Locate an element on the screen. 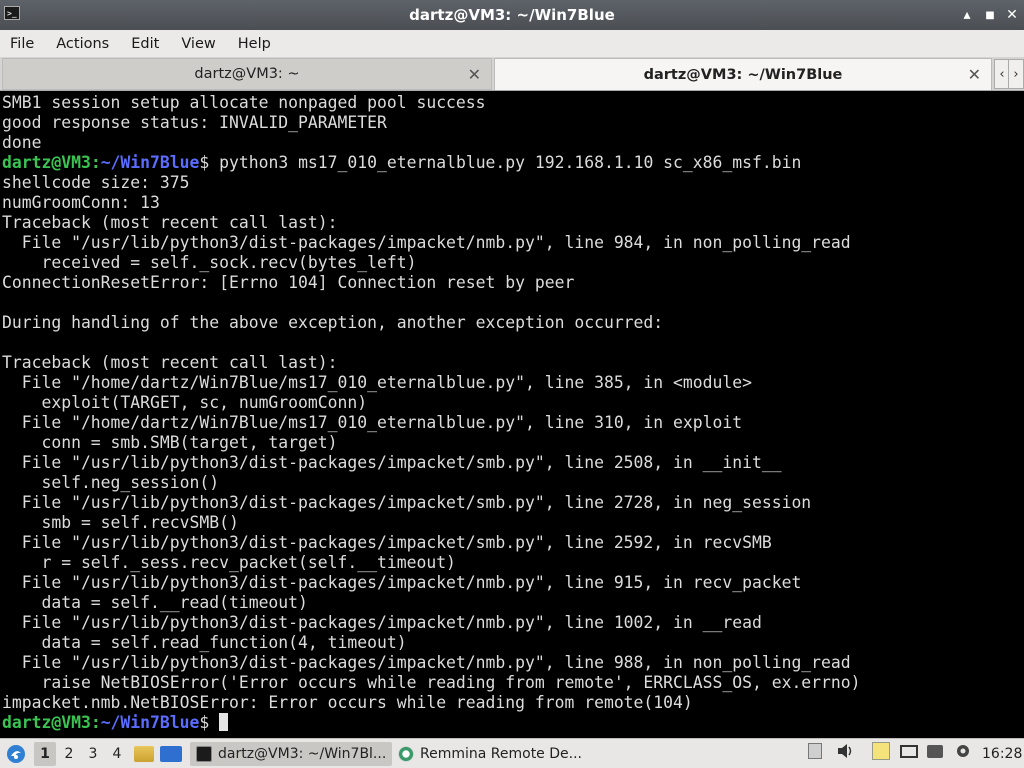  window-title: dartz@VM3: ~/Win7Blue is located at coordinates (512, 15).